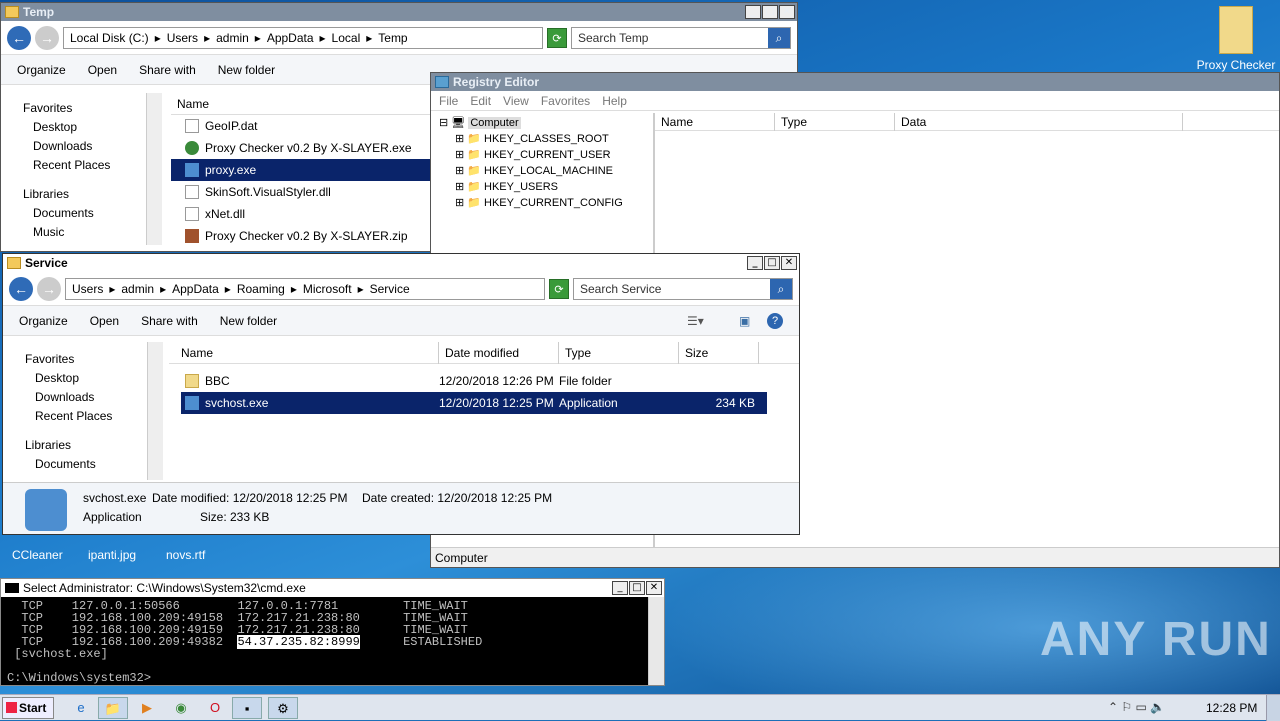 This screenshot has width=1280, height=721. I want to click on file-row: Proxy Checker v0.2 By X-SLAYER.zip, so click(301, 236).